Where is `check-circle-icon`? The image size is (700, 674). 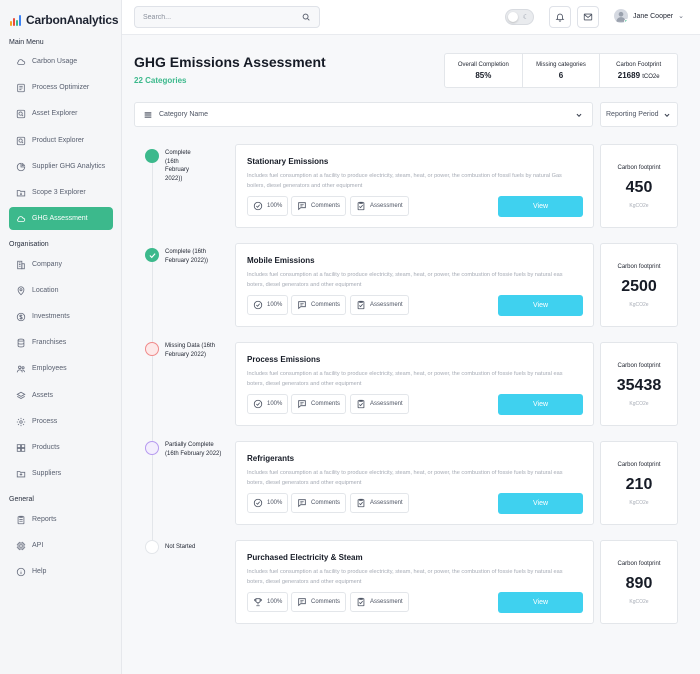
check-circle-icon is located at coordinates (258, 503).